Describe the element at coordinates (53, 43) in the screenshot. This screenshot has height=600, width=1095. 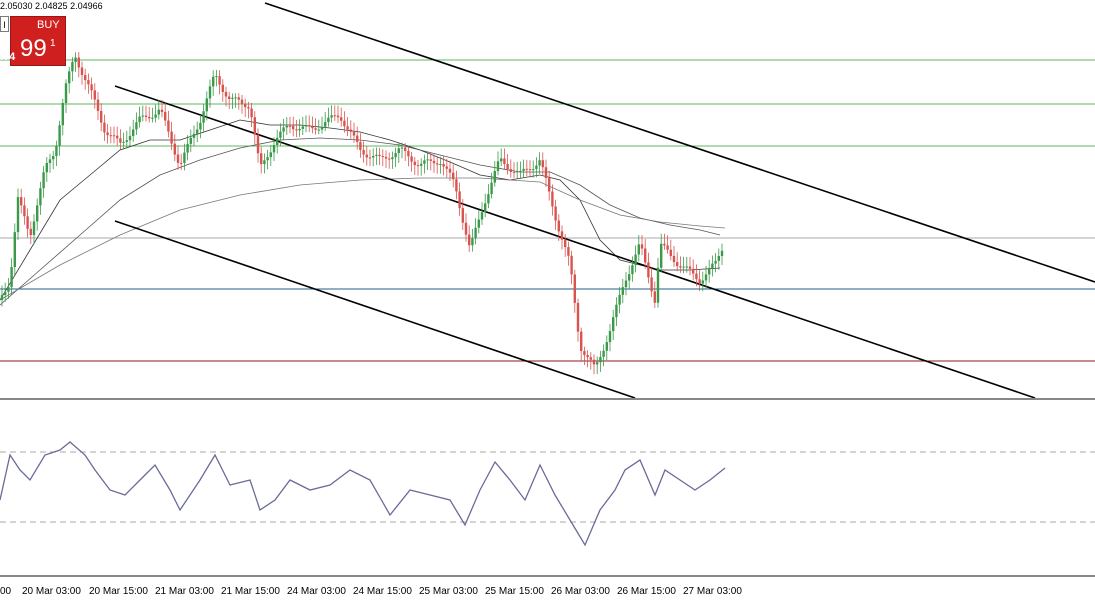
I see `buy-price-fraction: 1` at that location.